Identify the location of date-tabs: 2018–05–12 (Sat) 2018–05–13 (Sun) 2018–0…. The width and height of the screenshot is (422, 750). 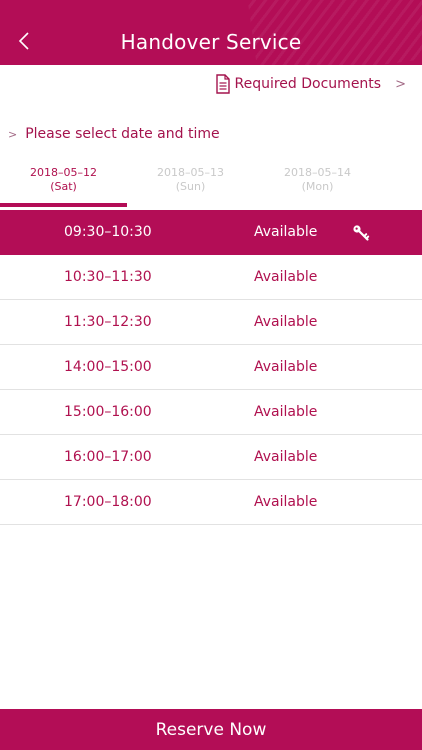
(211, 186).